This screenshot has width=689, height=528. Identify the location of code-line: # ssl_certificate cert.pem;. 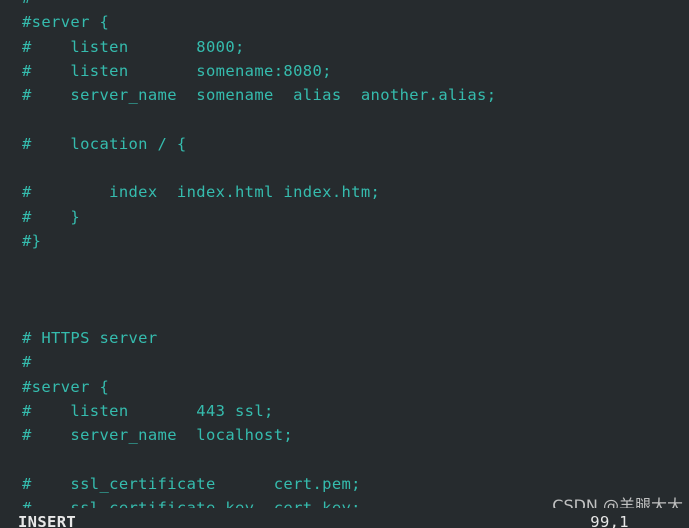
(191, 483).